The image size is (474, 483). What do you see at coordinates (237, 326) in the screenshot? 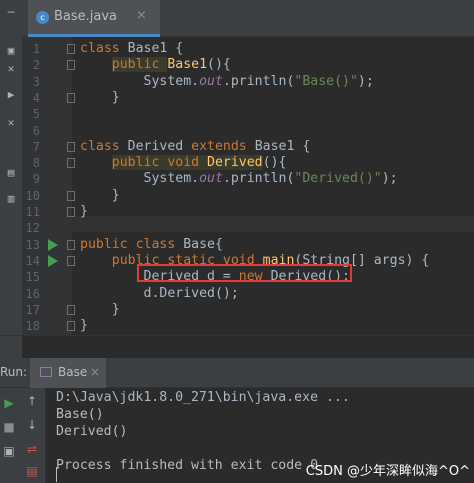
I see `code-line: 18}` at bounding box center [237, 326].